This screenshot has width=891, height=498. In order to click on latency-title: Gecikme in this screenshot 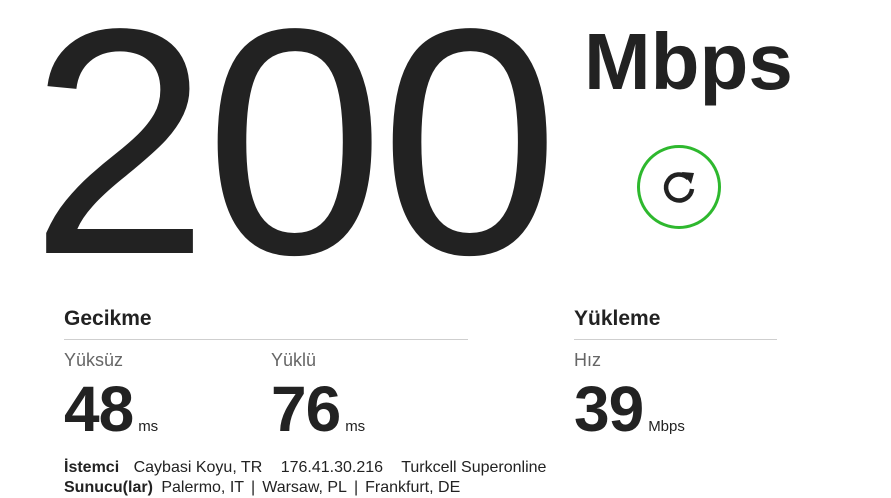, I will do `click(266, 322)`.